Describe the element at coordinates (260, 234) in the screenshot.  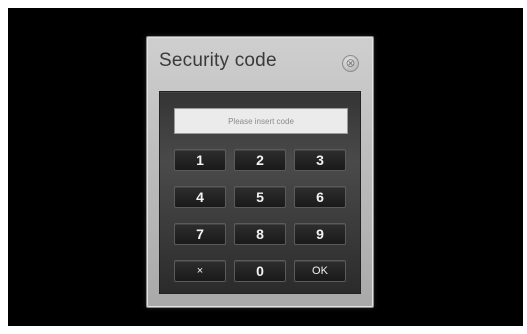
I see `key-8: 8` at that location.